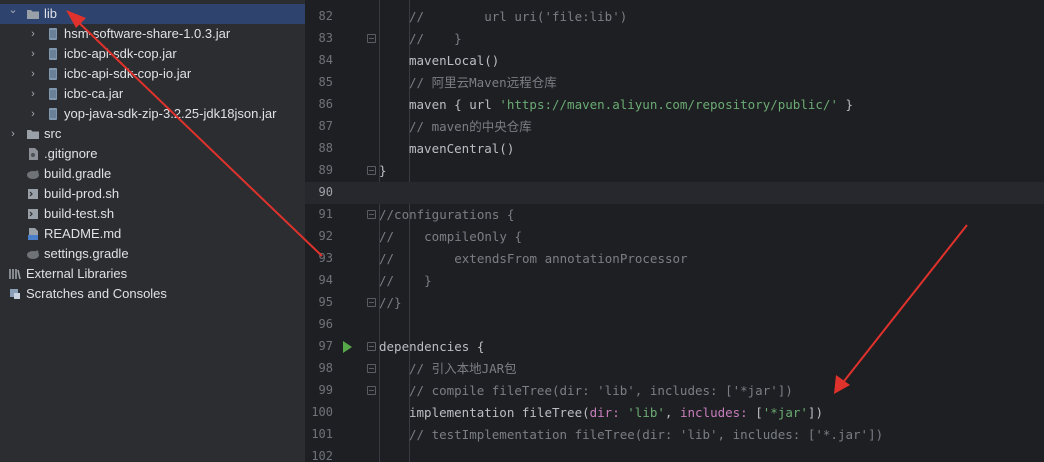 This screenshot has width=1044, height=462. I want to click on code-text: //}, so click(390, 303).